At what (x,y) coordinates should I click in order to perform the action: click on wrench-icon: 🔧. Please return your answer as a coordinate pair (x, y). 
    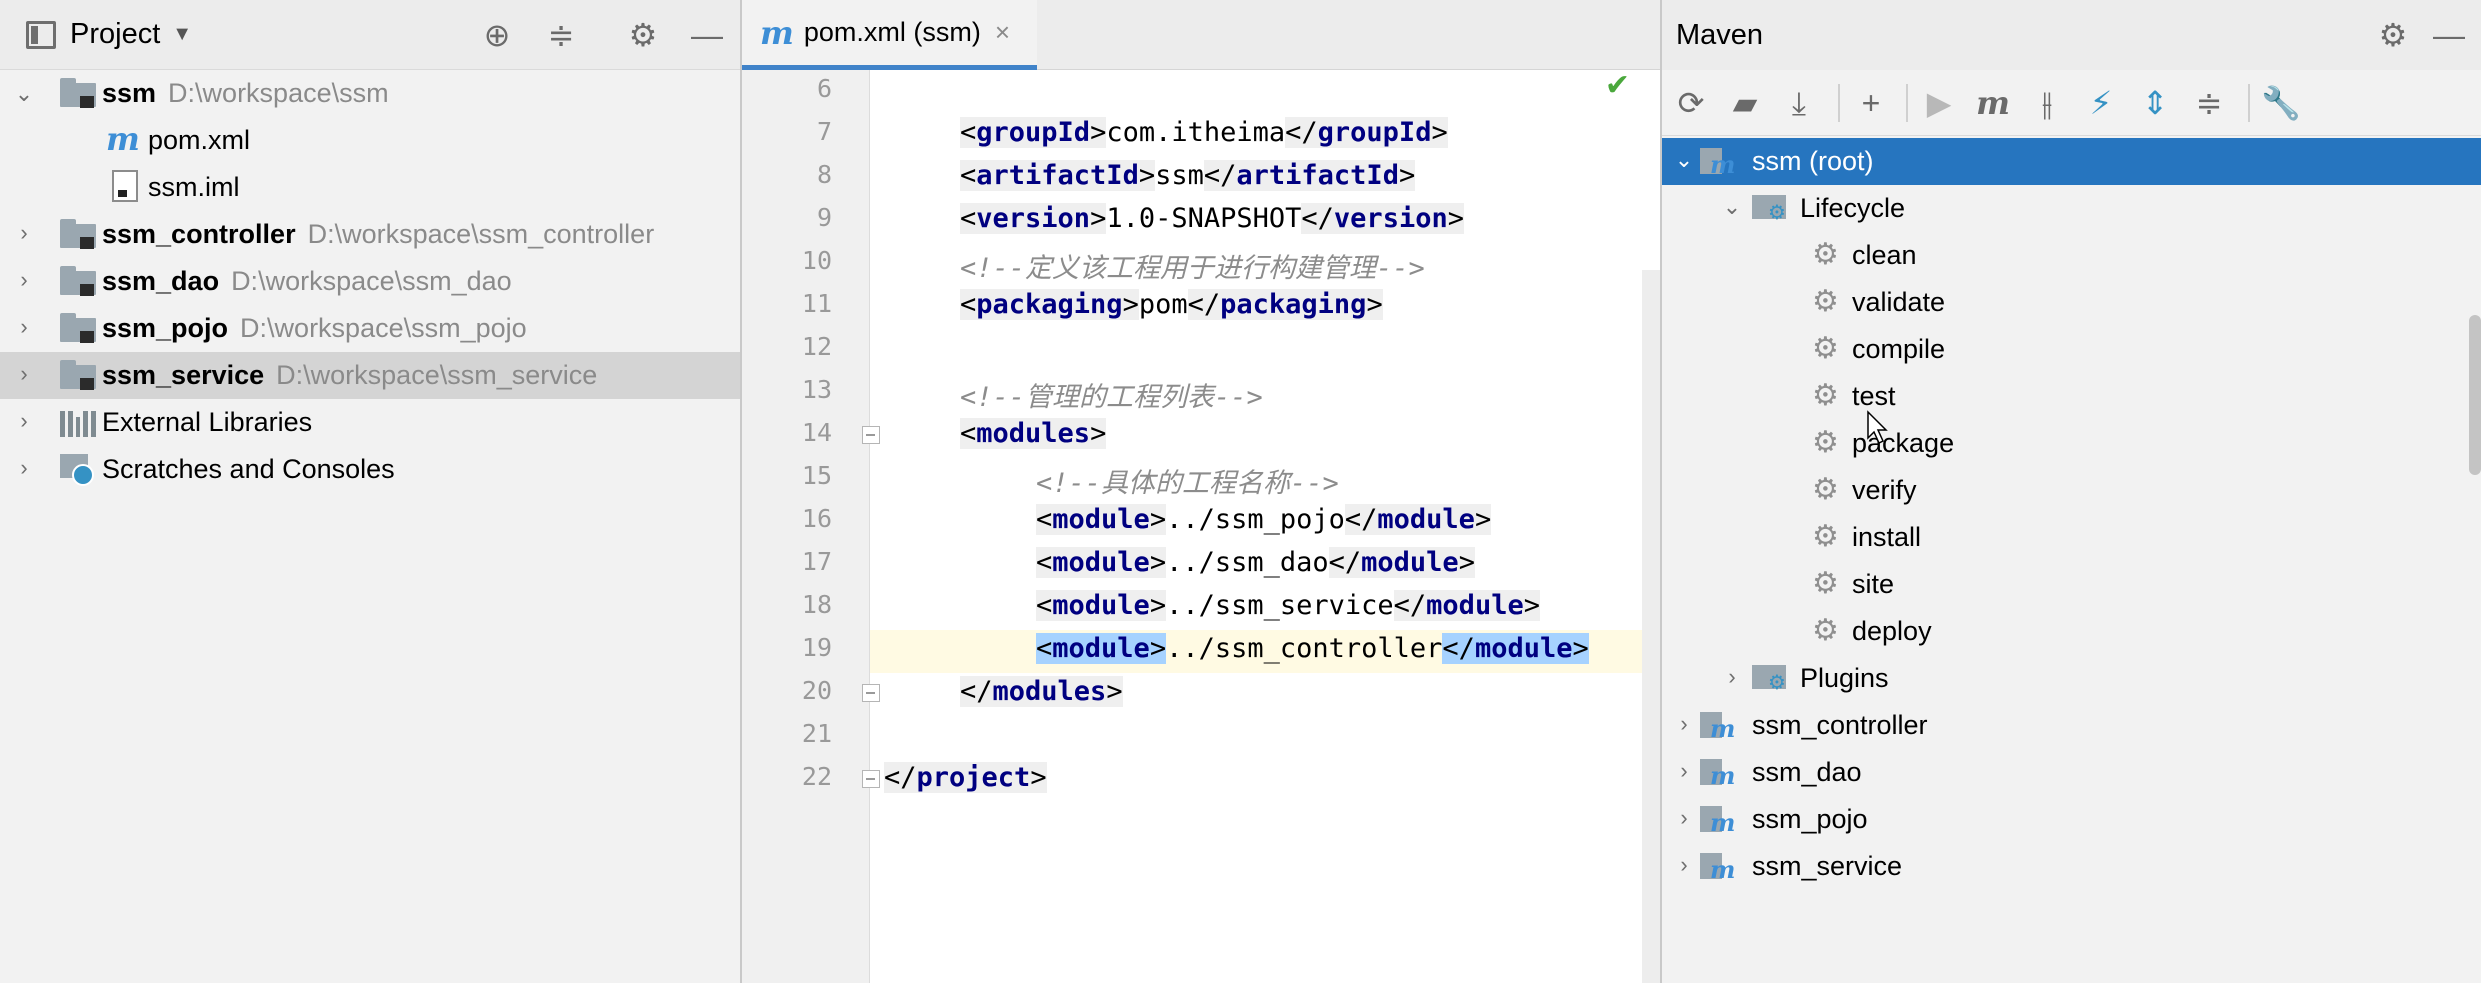
    Looking at the image, I should click on (2281, 103).